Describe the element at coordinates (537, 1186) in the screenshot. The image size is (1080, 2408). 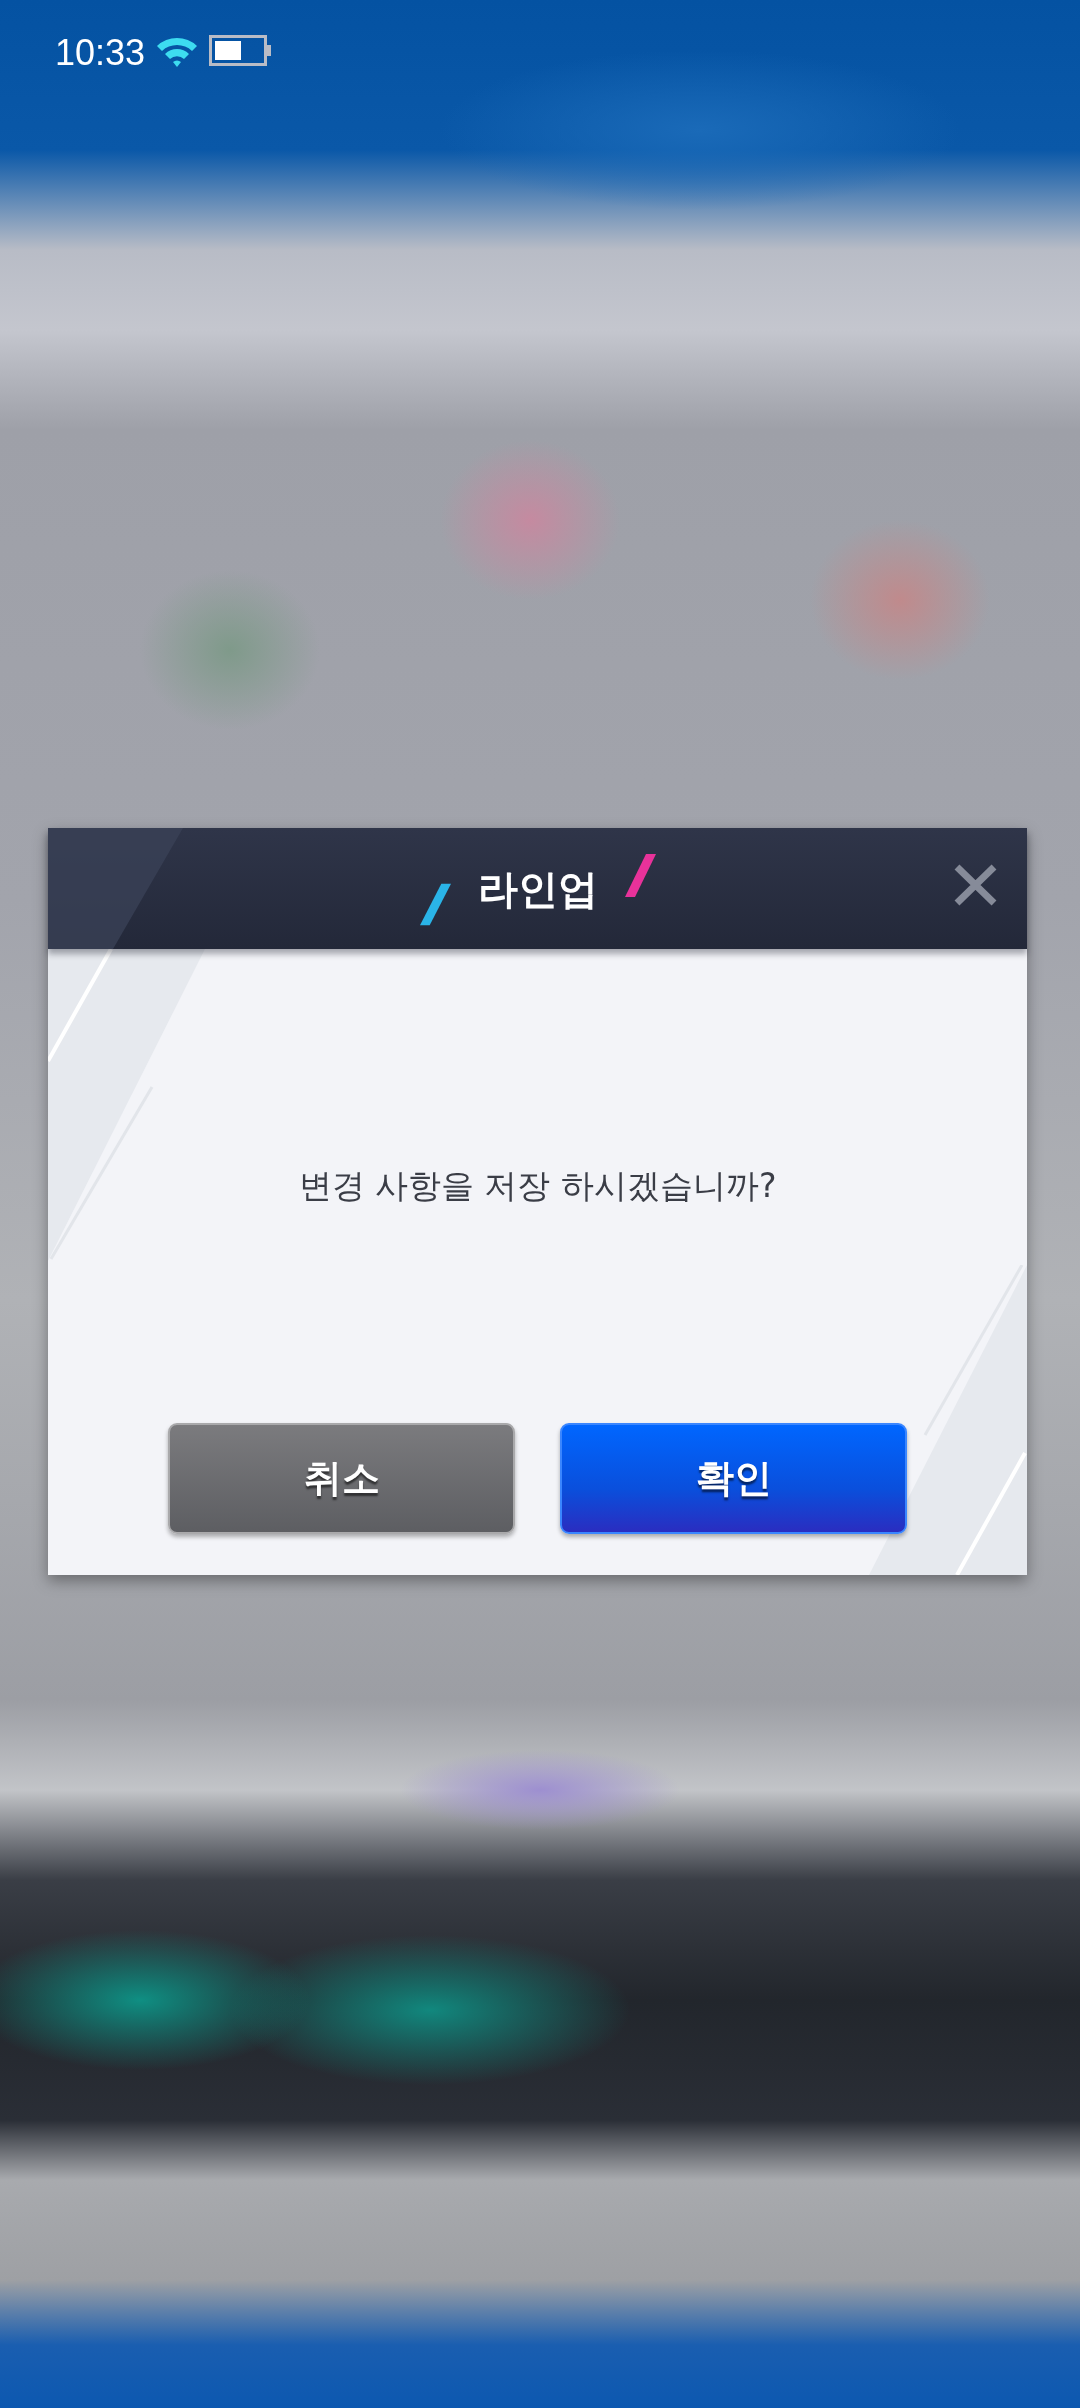
I see `dialog-message: 변경 사항을 저장 하시겠습니까?` at that location.